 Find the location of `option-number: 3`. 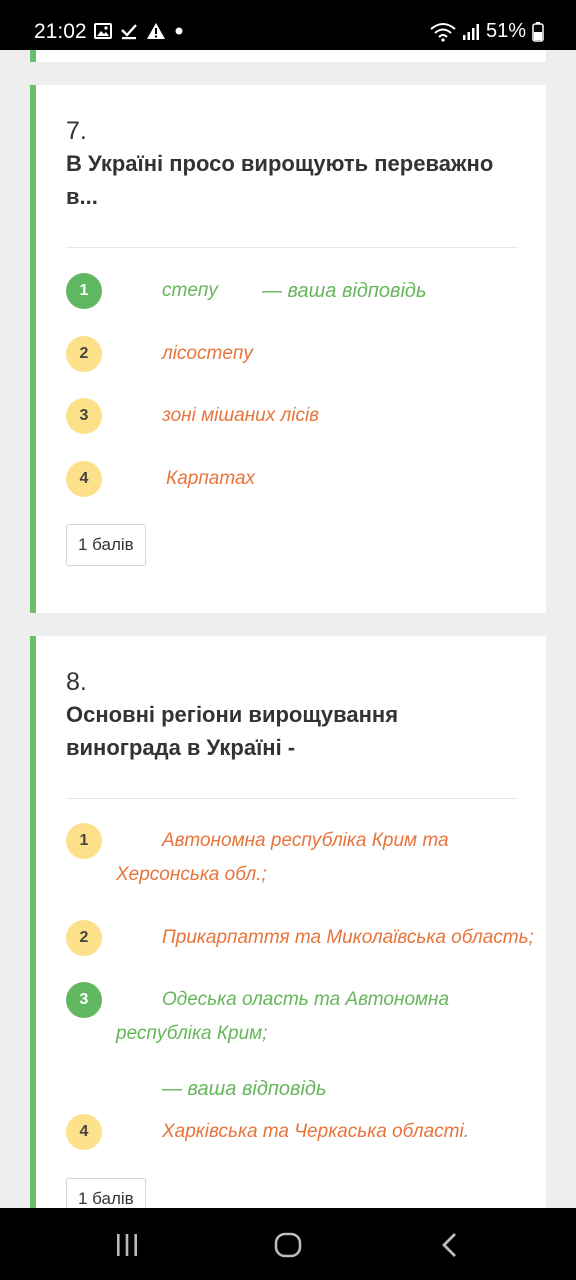

option-number: 3 is located at coordinates (84, 416).